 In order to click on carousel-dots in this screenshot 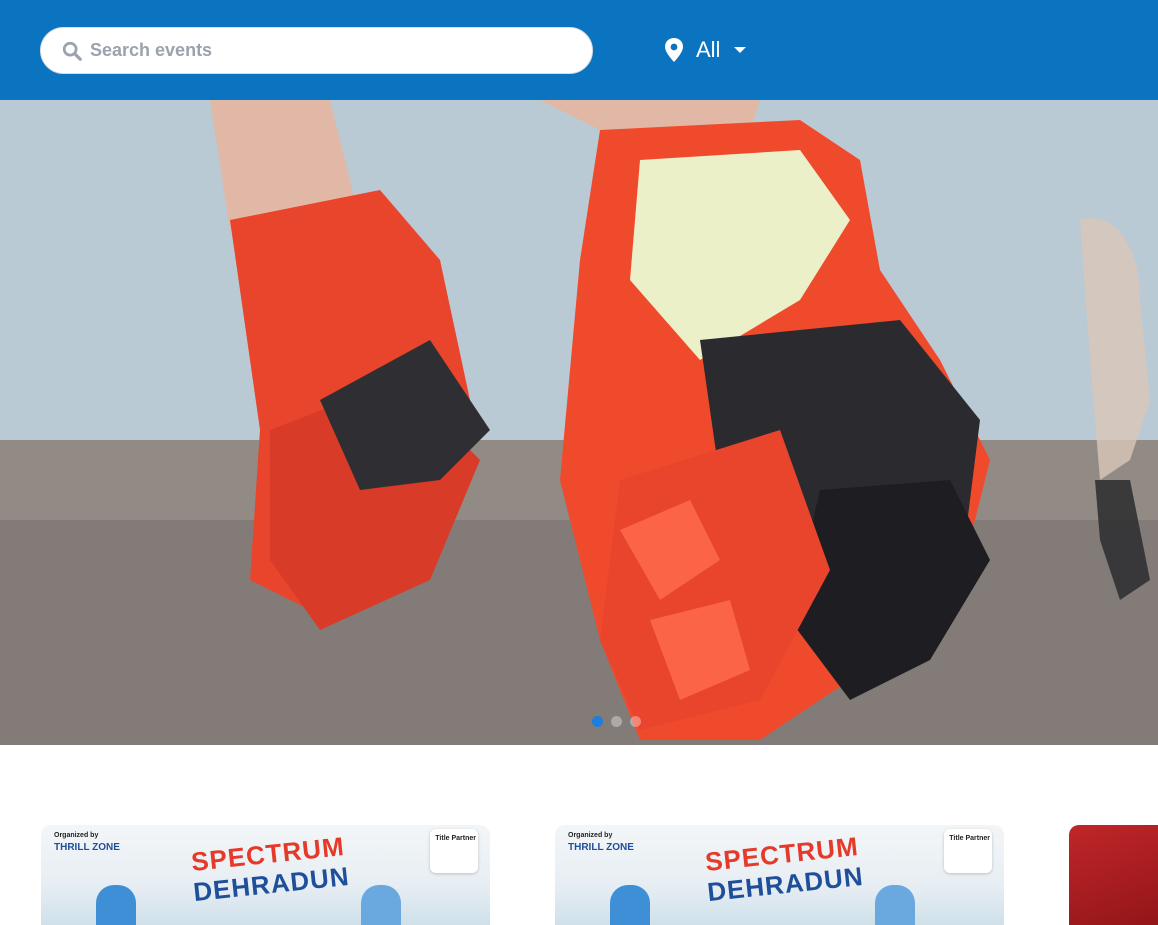, I will do `click(616, 721)`.